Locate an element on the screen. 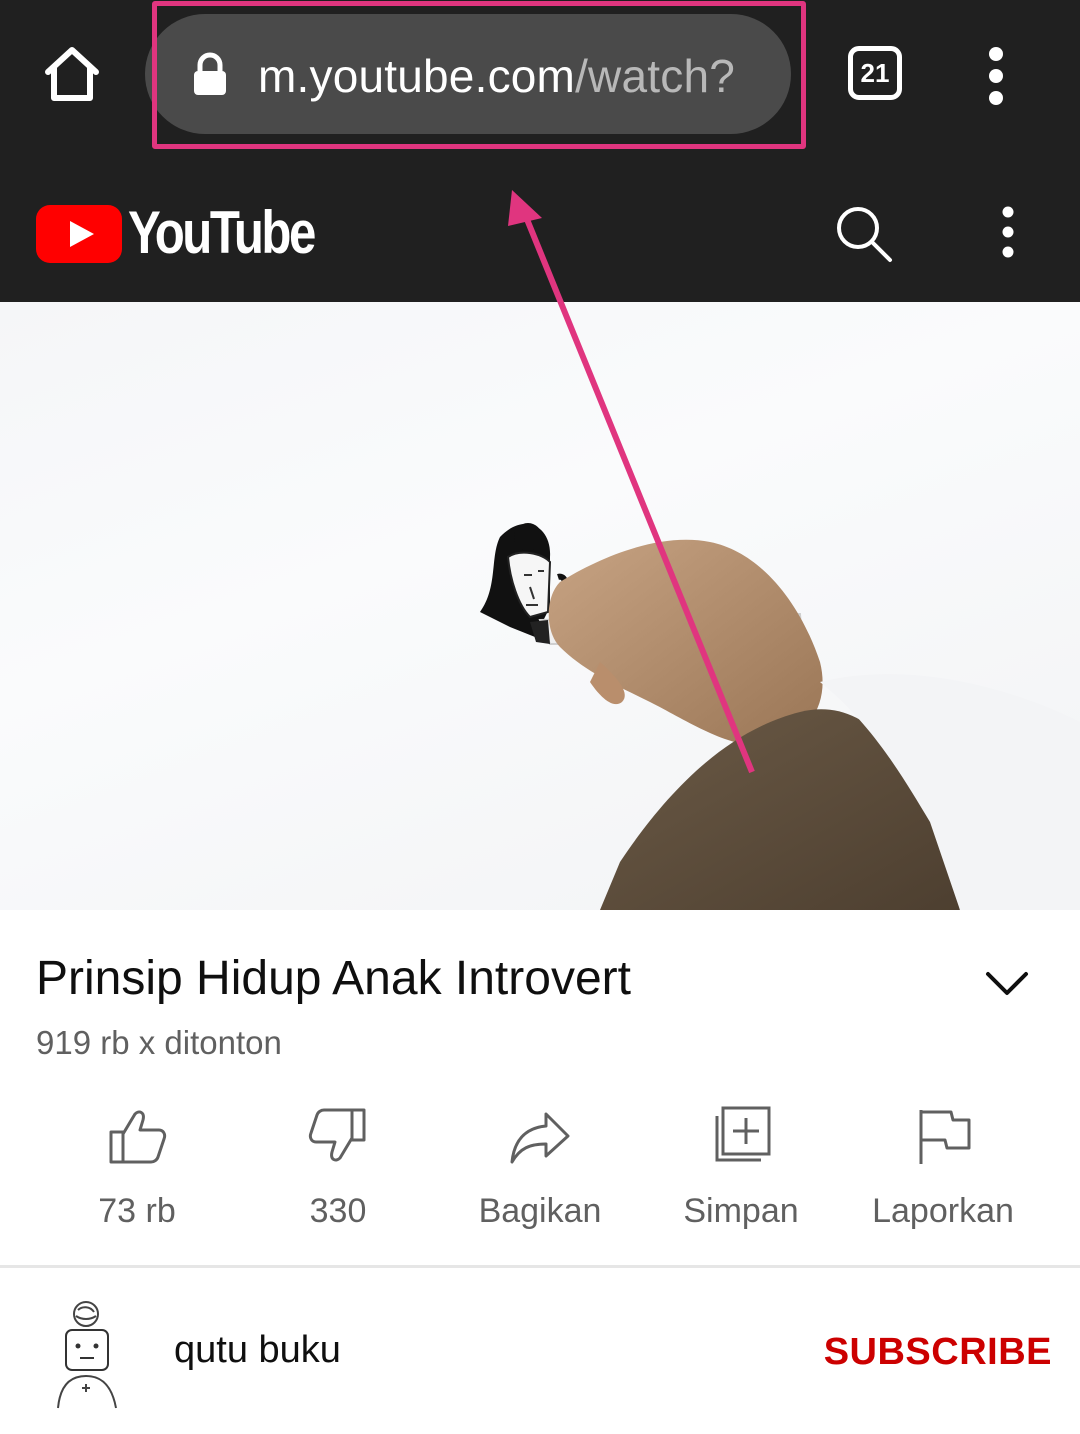 The width and height of the screenshot is (1080, 1434). channel-avatar is located at coordinates (87, 1355).